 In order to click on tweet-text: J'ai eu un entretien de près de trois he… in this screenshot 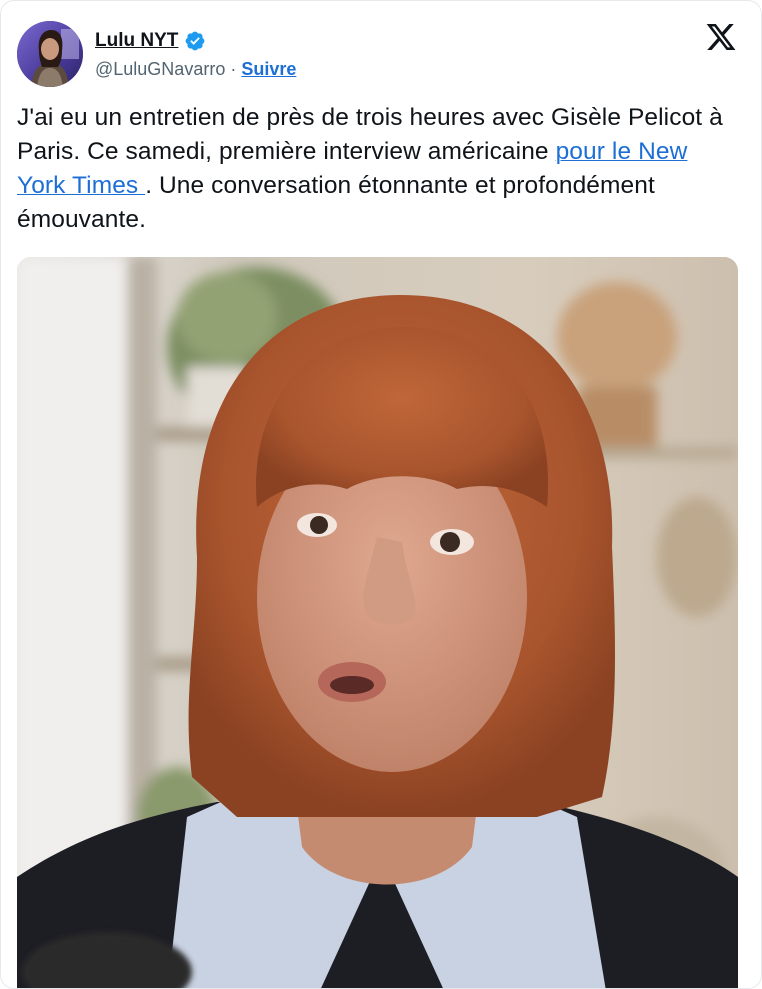, I will do `click(377, 169)`.